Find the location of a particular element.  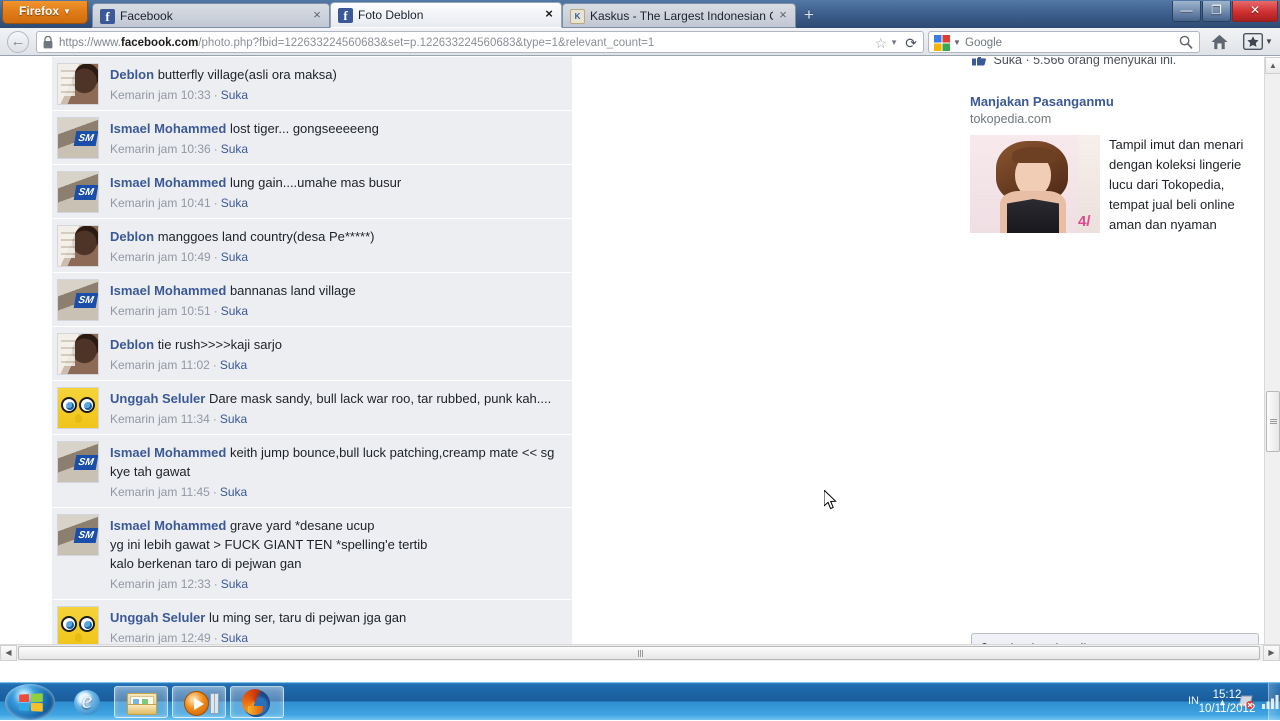

scroll-up-arrow: ▲ is located at coordinates (1272, 65).